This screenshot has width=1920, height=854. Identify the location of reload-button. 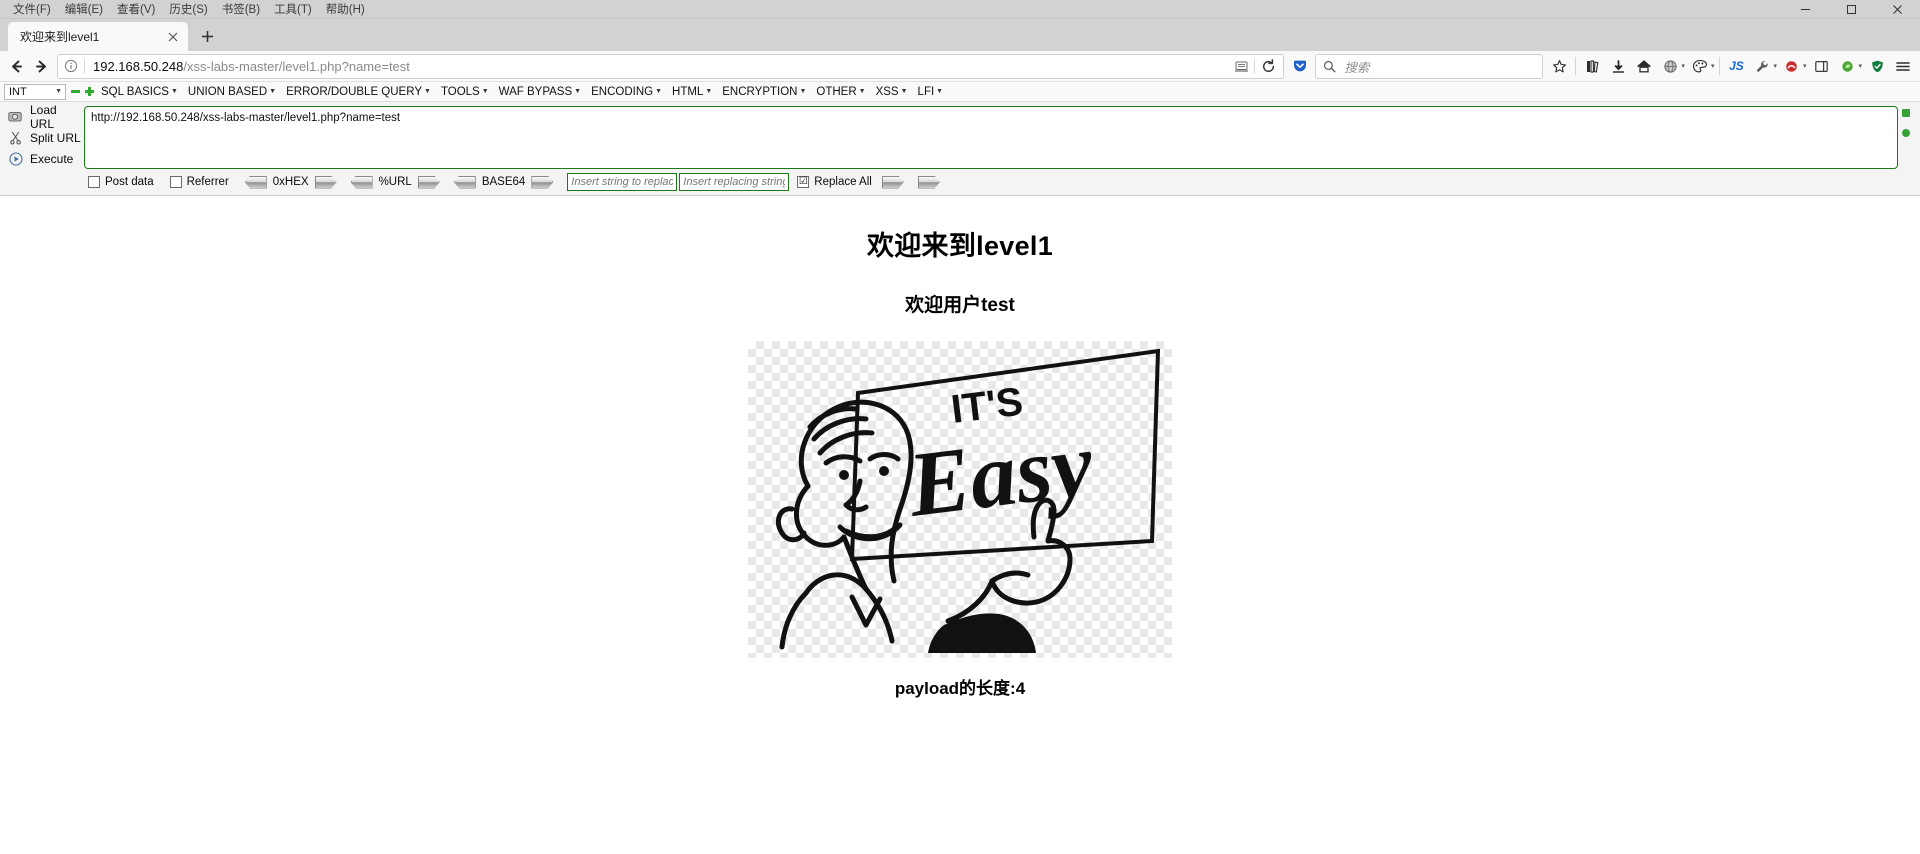
(1268, 66).